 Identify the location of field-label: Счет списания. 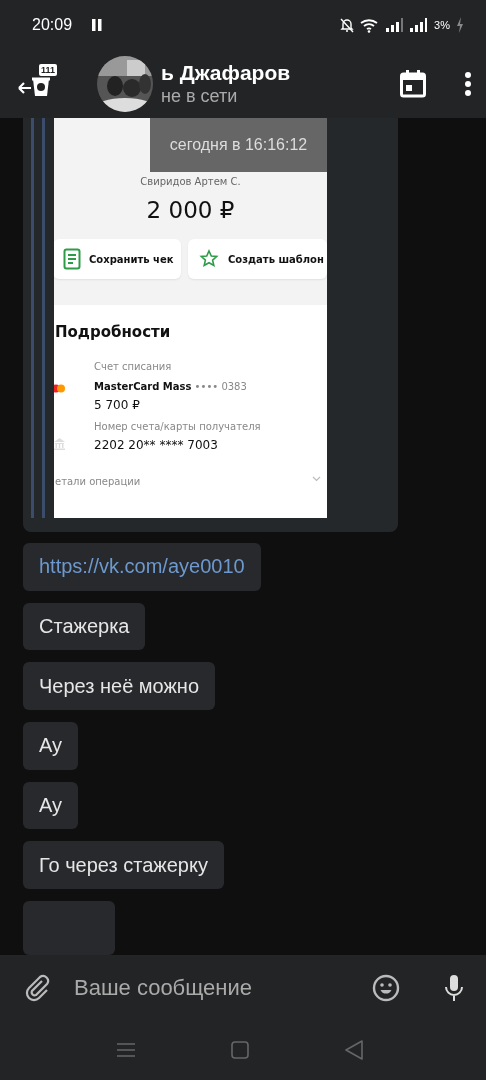
(133, 366).